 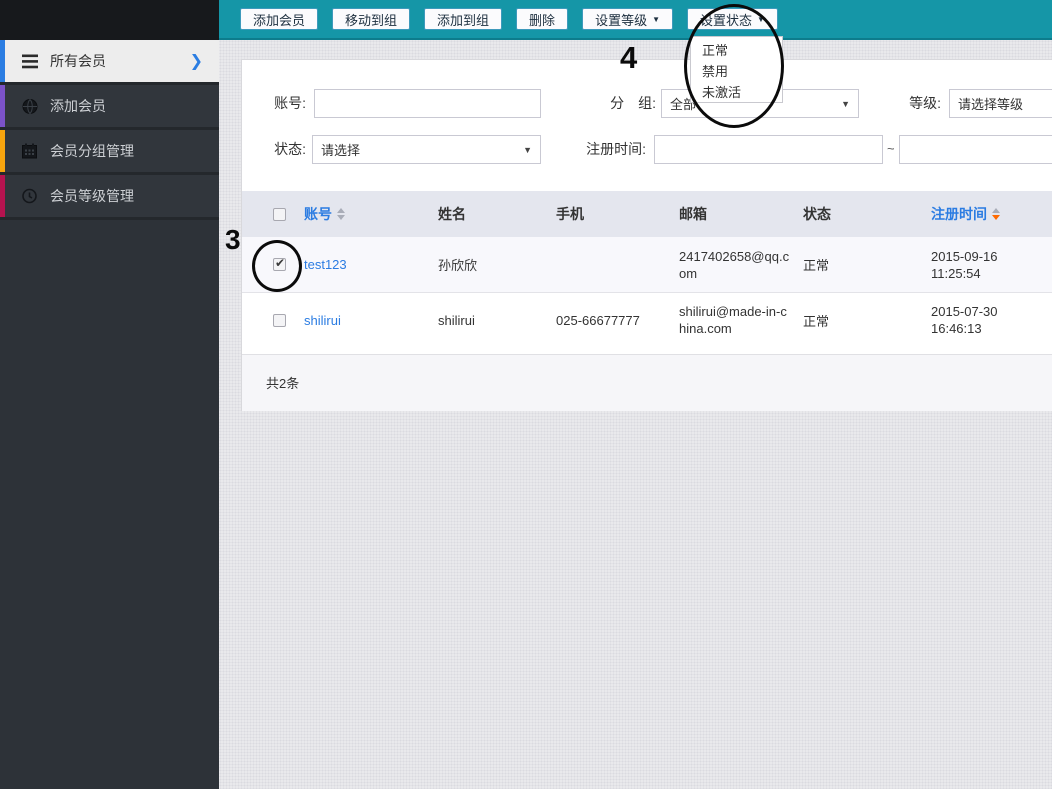 What do you see at coordinates (290, 149) in the screenshot?
I see `status-filter-label: 状态:` at bounding box center [290, 149].